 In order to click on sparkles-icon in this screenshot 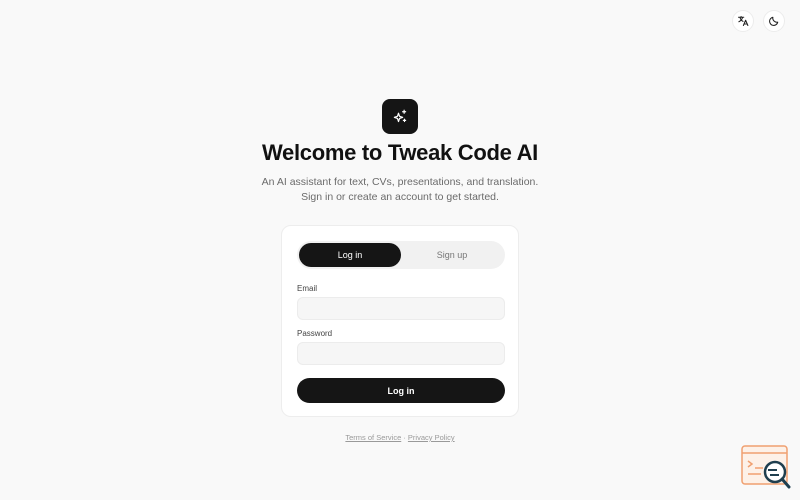, I will do `click(400, 115)`.